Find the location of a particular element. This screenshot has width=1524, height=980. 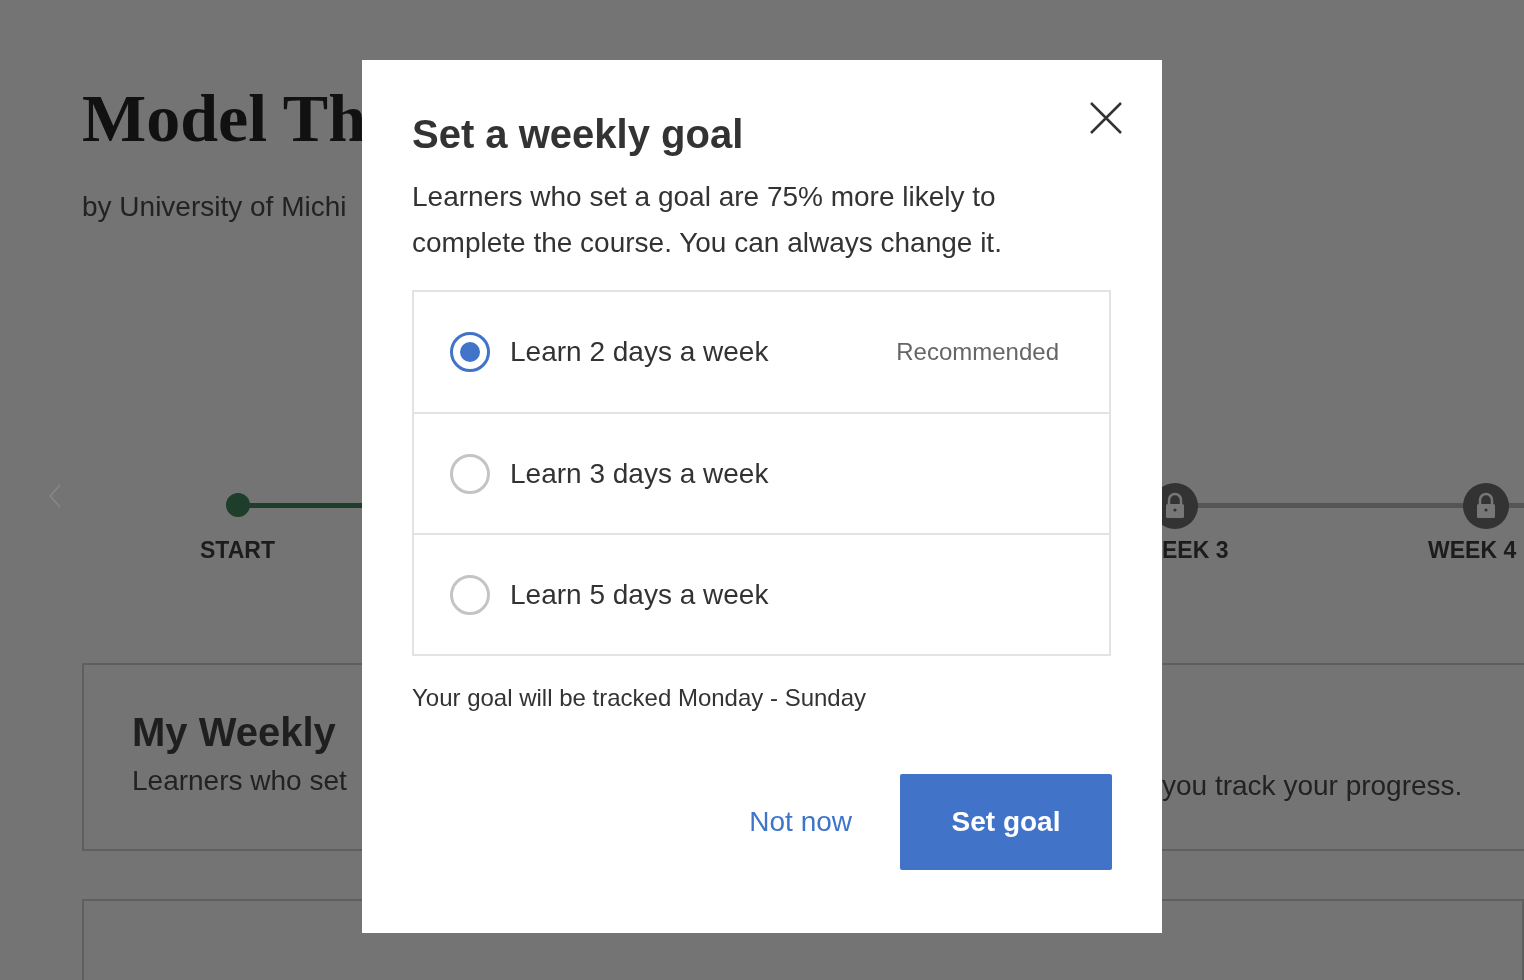

option-label: Learn 3 days a week is located at coordinates (639, 473).